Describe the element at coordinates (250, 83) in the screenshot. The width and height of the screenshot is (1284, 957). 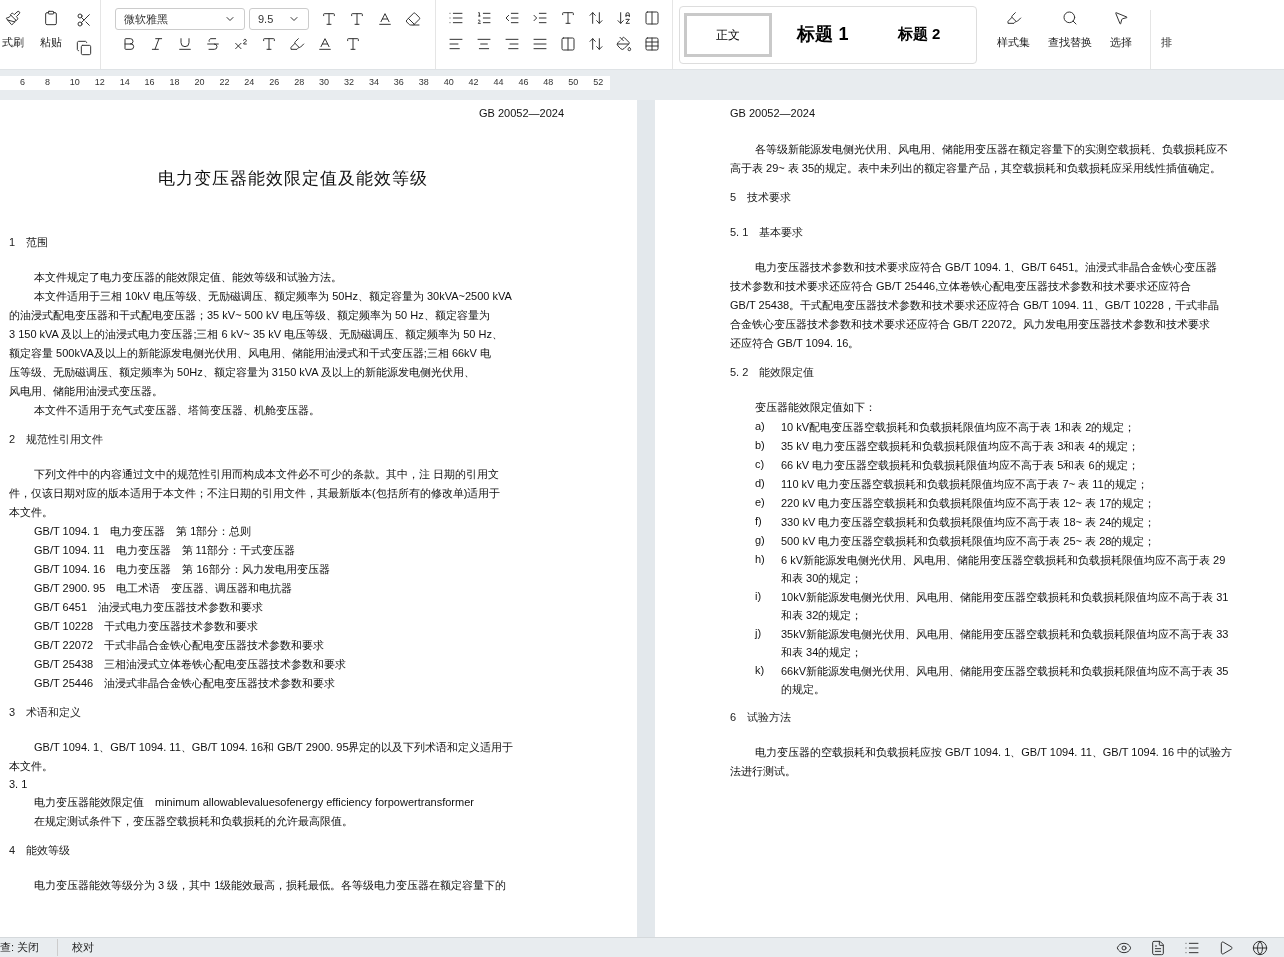
I see `ruler-number: 24` at that location.